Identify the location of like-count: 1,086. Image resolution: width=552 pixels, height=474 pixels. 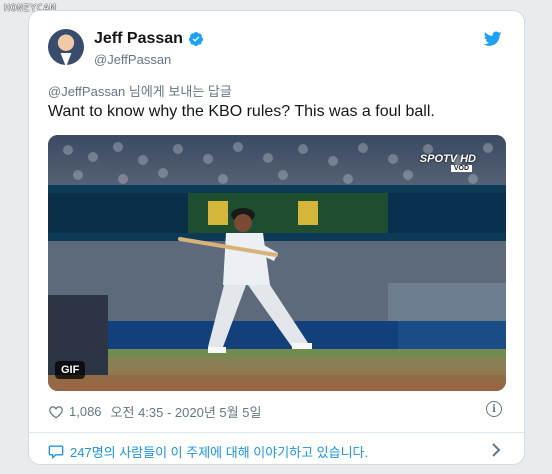
(85, 411).